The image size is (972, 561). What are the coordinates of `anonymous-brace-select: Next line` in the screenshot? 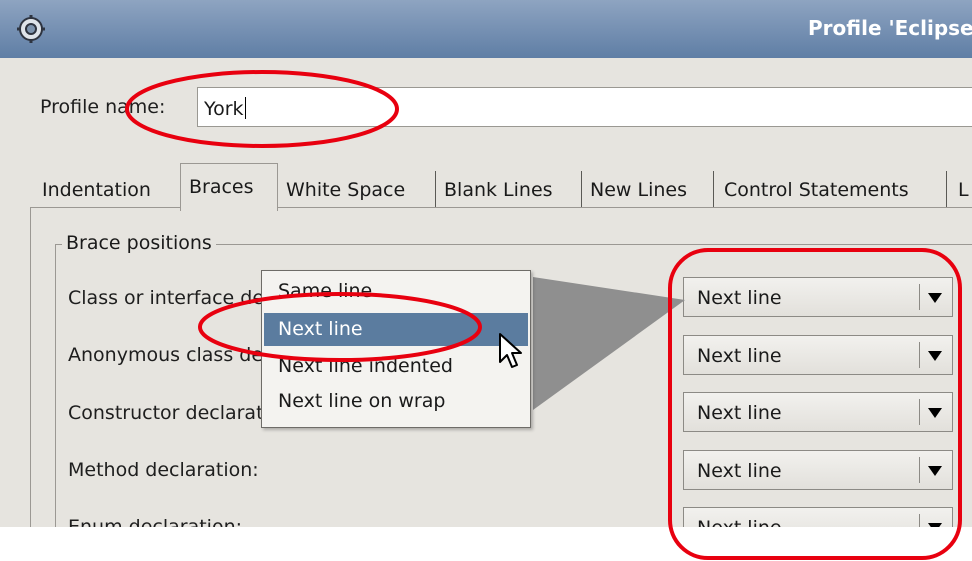 It's located at (818, 355).